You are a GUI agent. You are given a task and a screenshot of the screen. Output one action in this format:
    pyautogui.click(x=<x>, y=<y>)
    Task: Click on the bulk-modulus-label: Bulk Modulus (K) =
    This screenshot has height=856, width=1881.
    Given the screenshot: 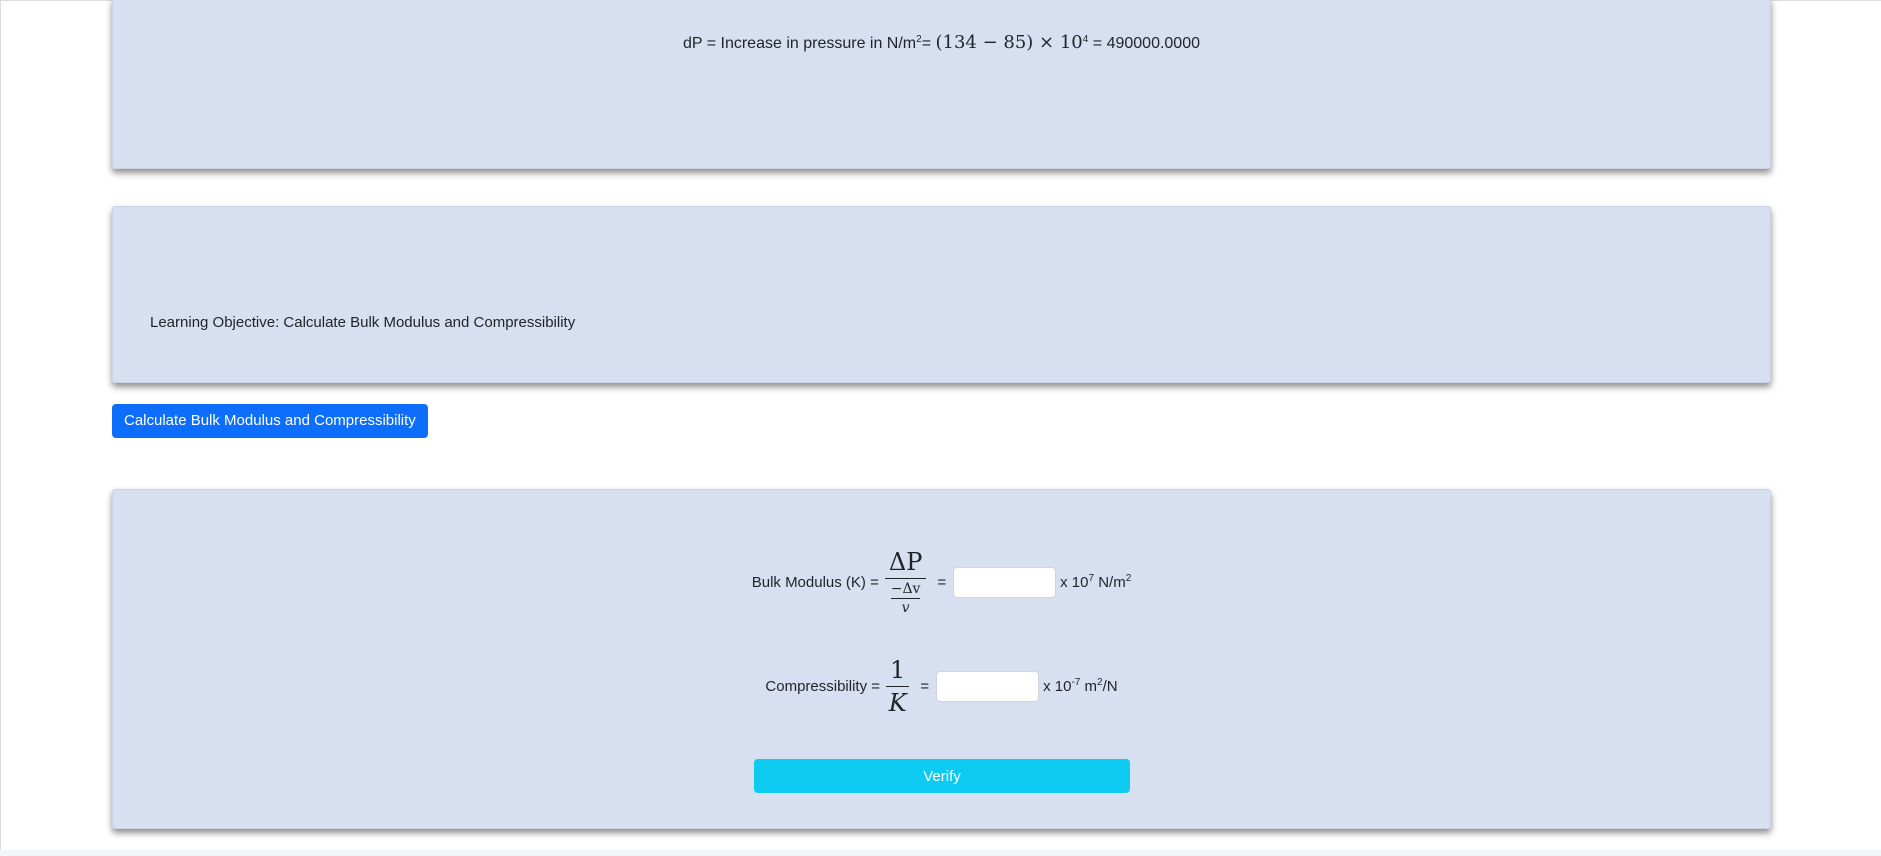 What is the action you would take?
    pyautogui.click(x=815, y=582)
    